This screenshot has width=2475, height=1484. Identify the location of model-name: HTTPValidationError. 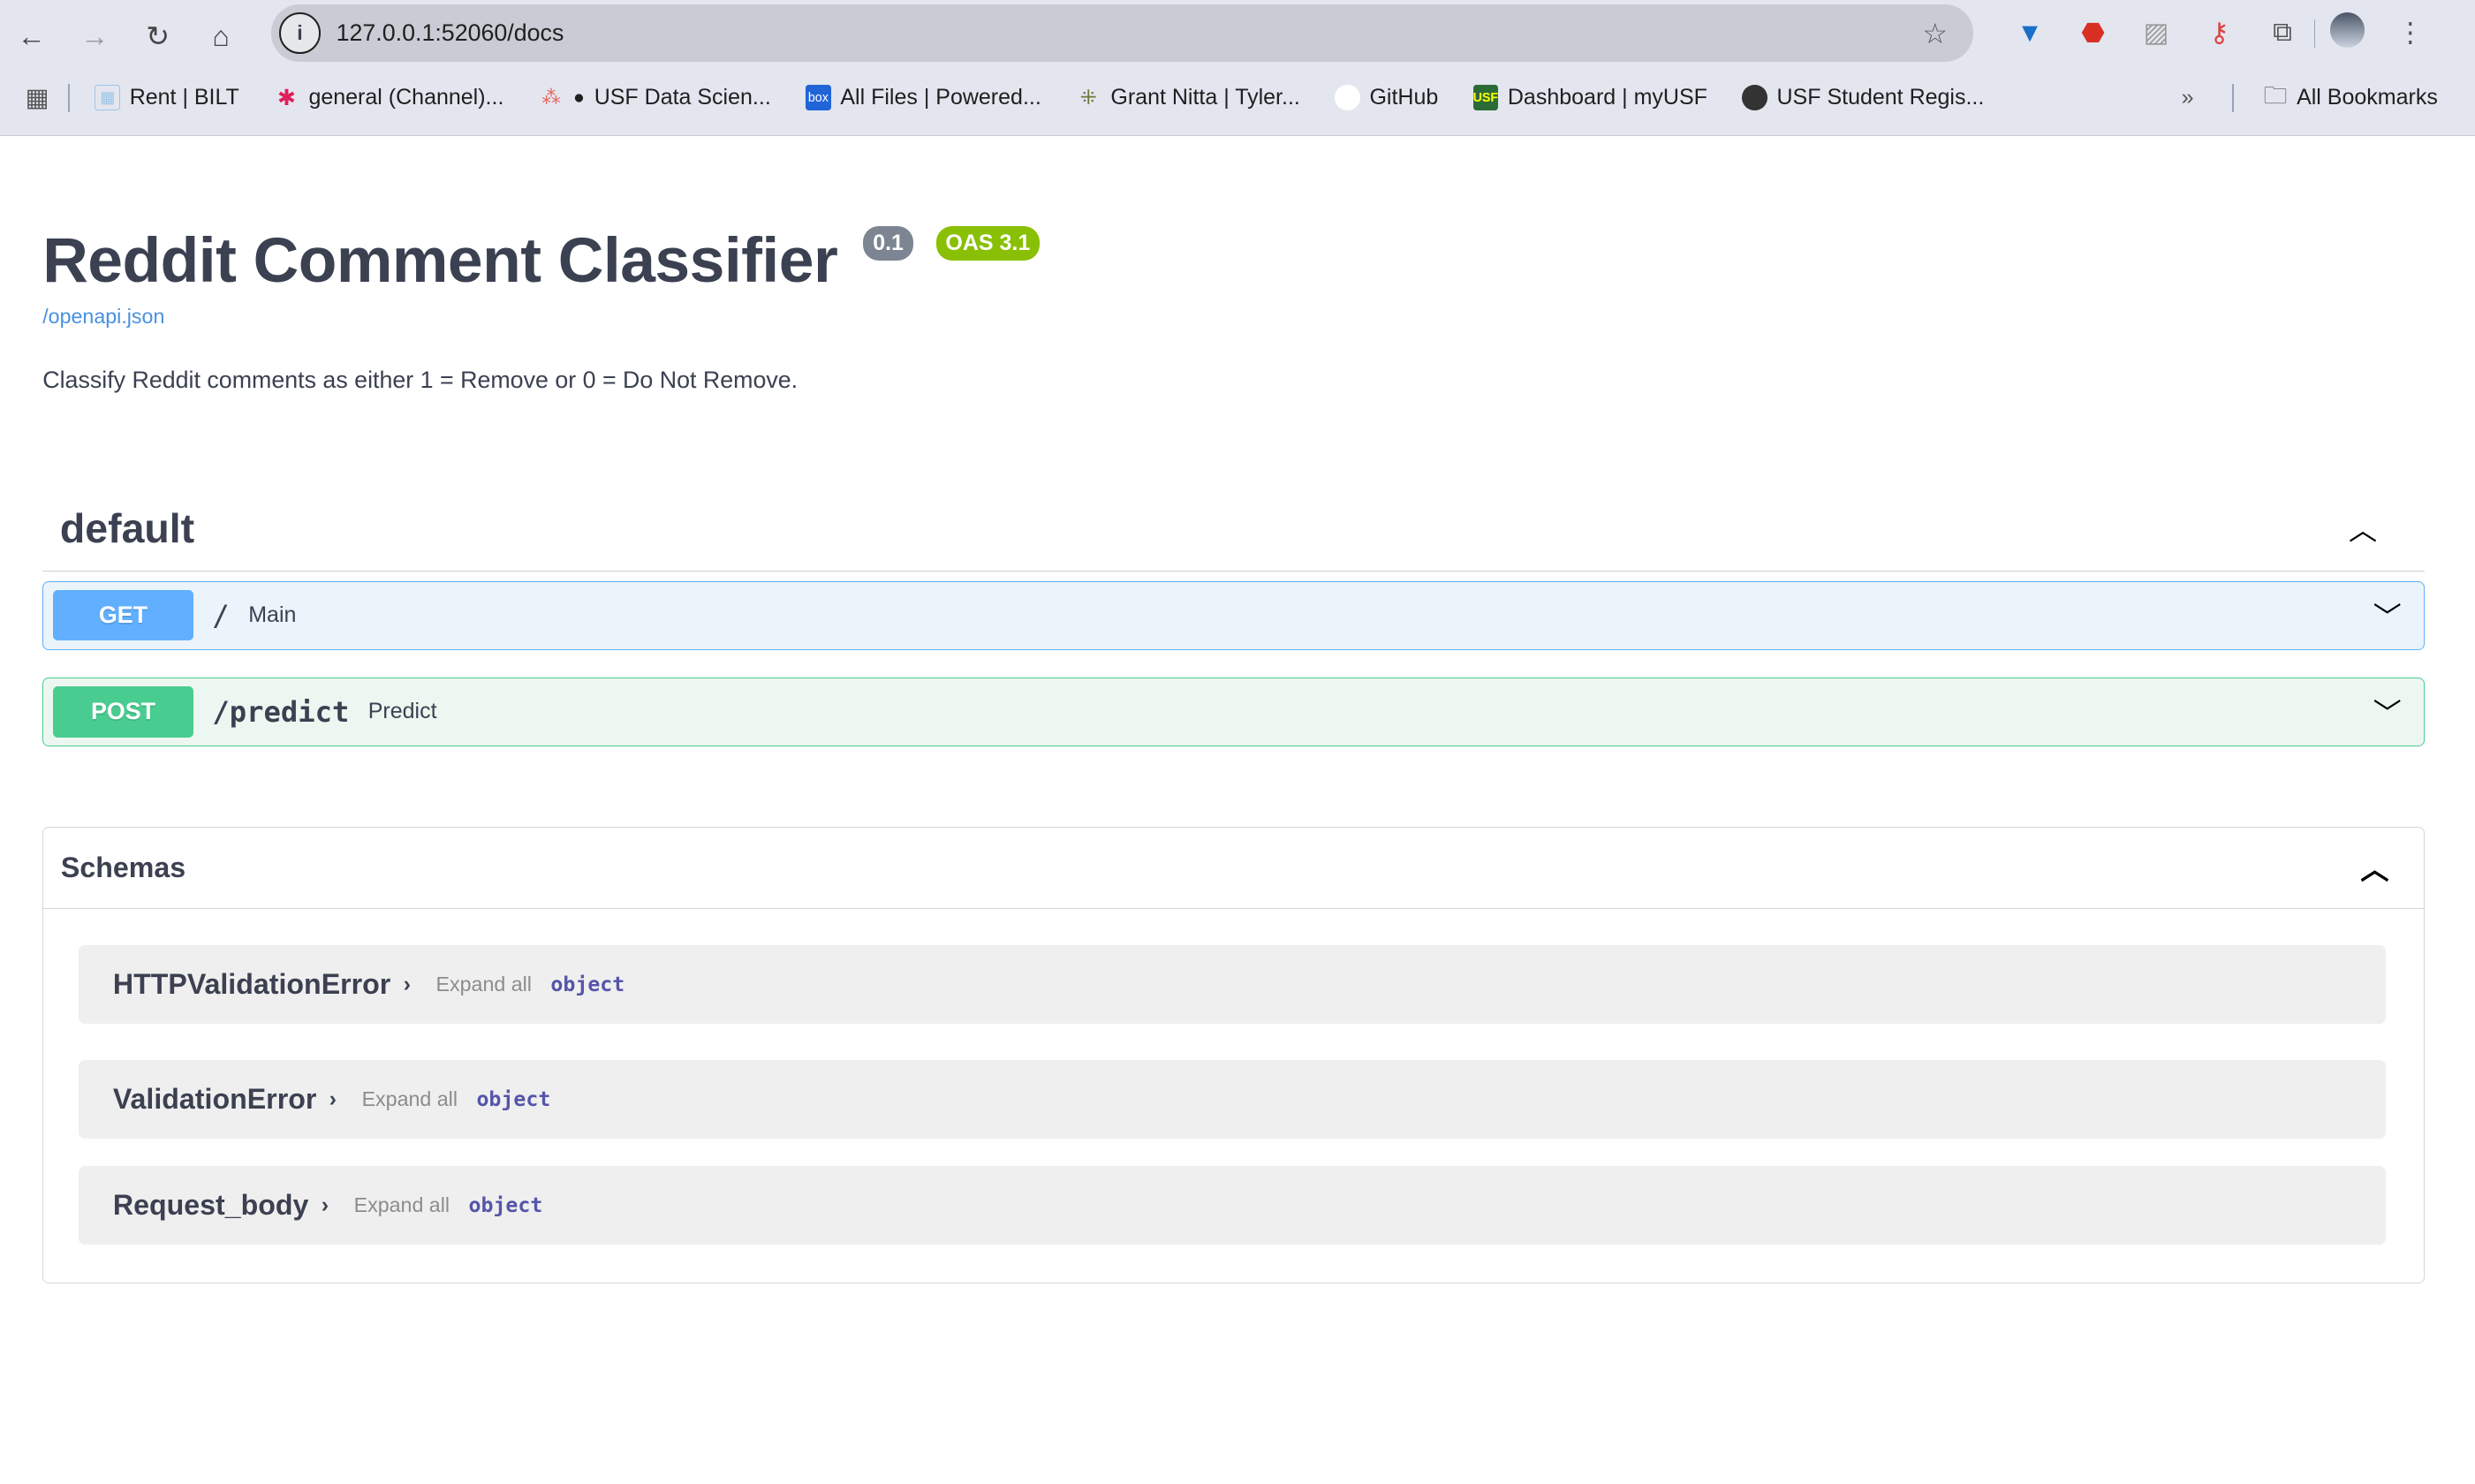
(251, 984).